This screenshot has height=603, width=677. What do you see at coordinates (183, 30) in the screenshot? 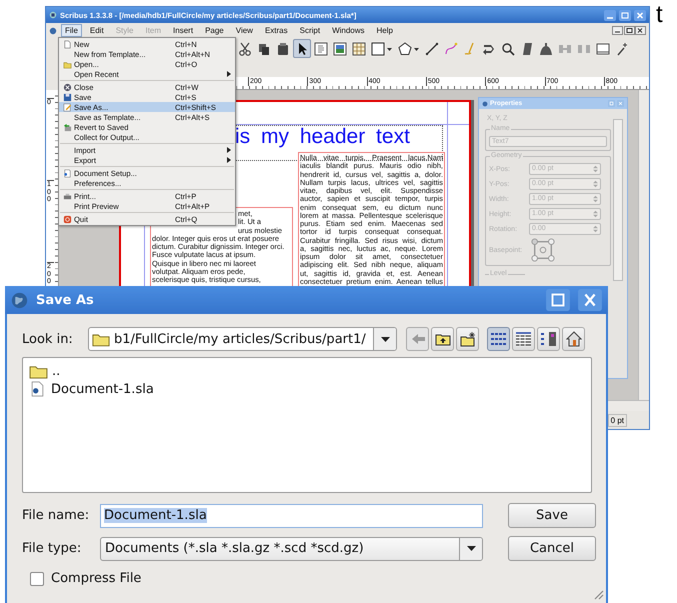
I see `menu-bar-item: Insert` at bounding box center [183, 30].